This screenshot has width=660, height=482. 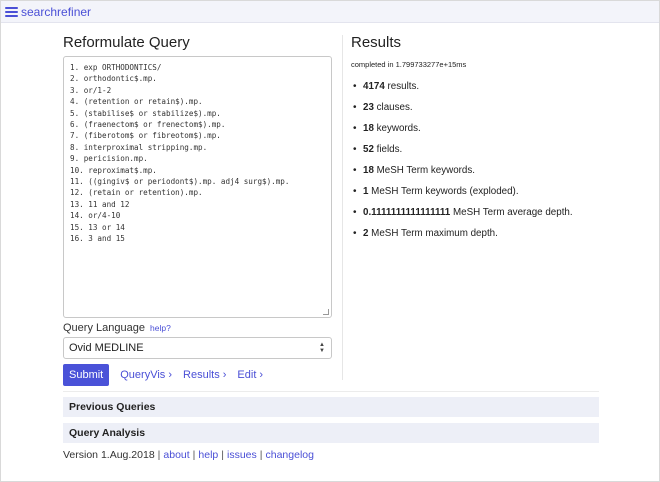 I want to click on query-line: 13. 11 and 12, so click(x=100, y=204).